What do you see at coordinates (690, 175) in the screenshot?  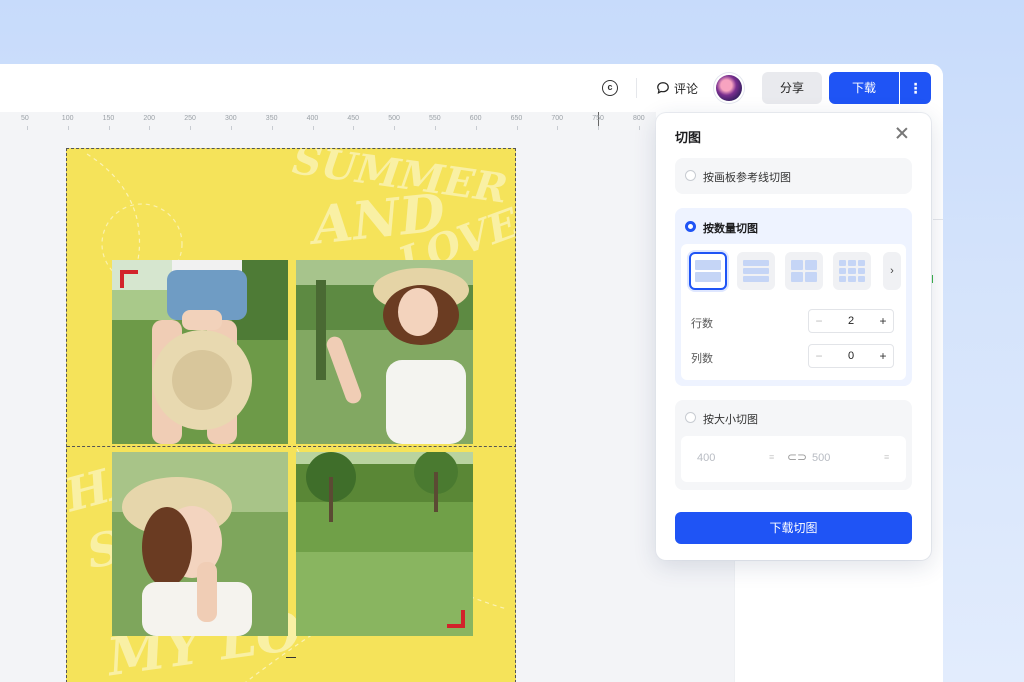 I see `radio-guides` at bounding box center [690, 175].